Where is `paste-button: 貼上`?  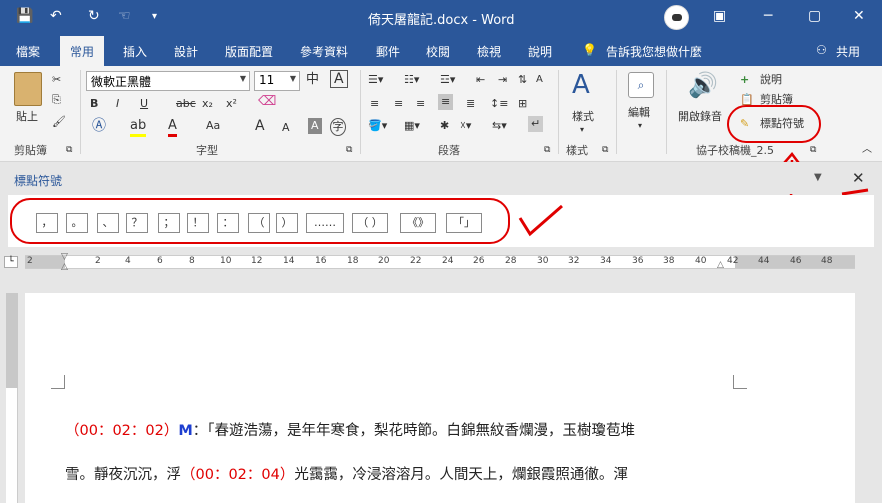
paste-button: 貼上 is located at coordinates (27, 116).